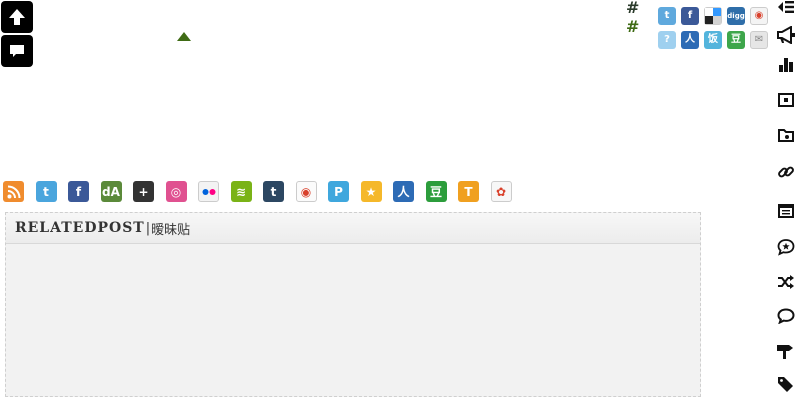 The image size is (800, 400). I want to click on share-renren: 人, so click(690, 40).